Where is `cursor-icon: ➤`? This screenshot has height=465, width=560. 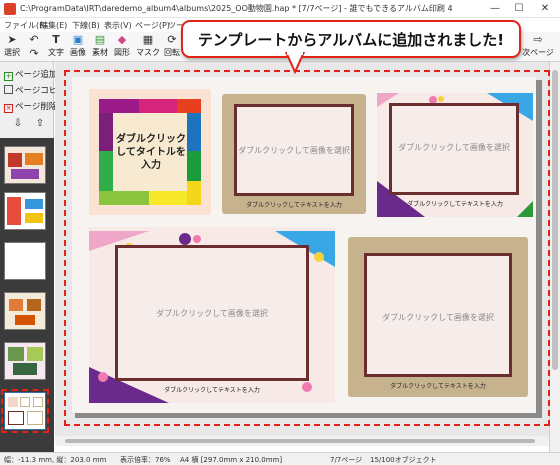
cursor-icon: ➤ is located at coordinates (12, 39).